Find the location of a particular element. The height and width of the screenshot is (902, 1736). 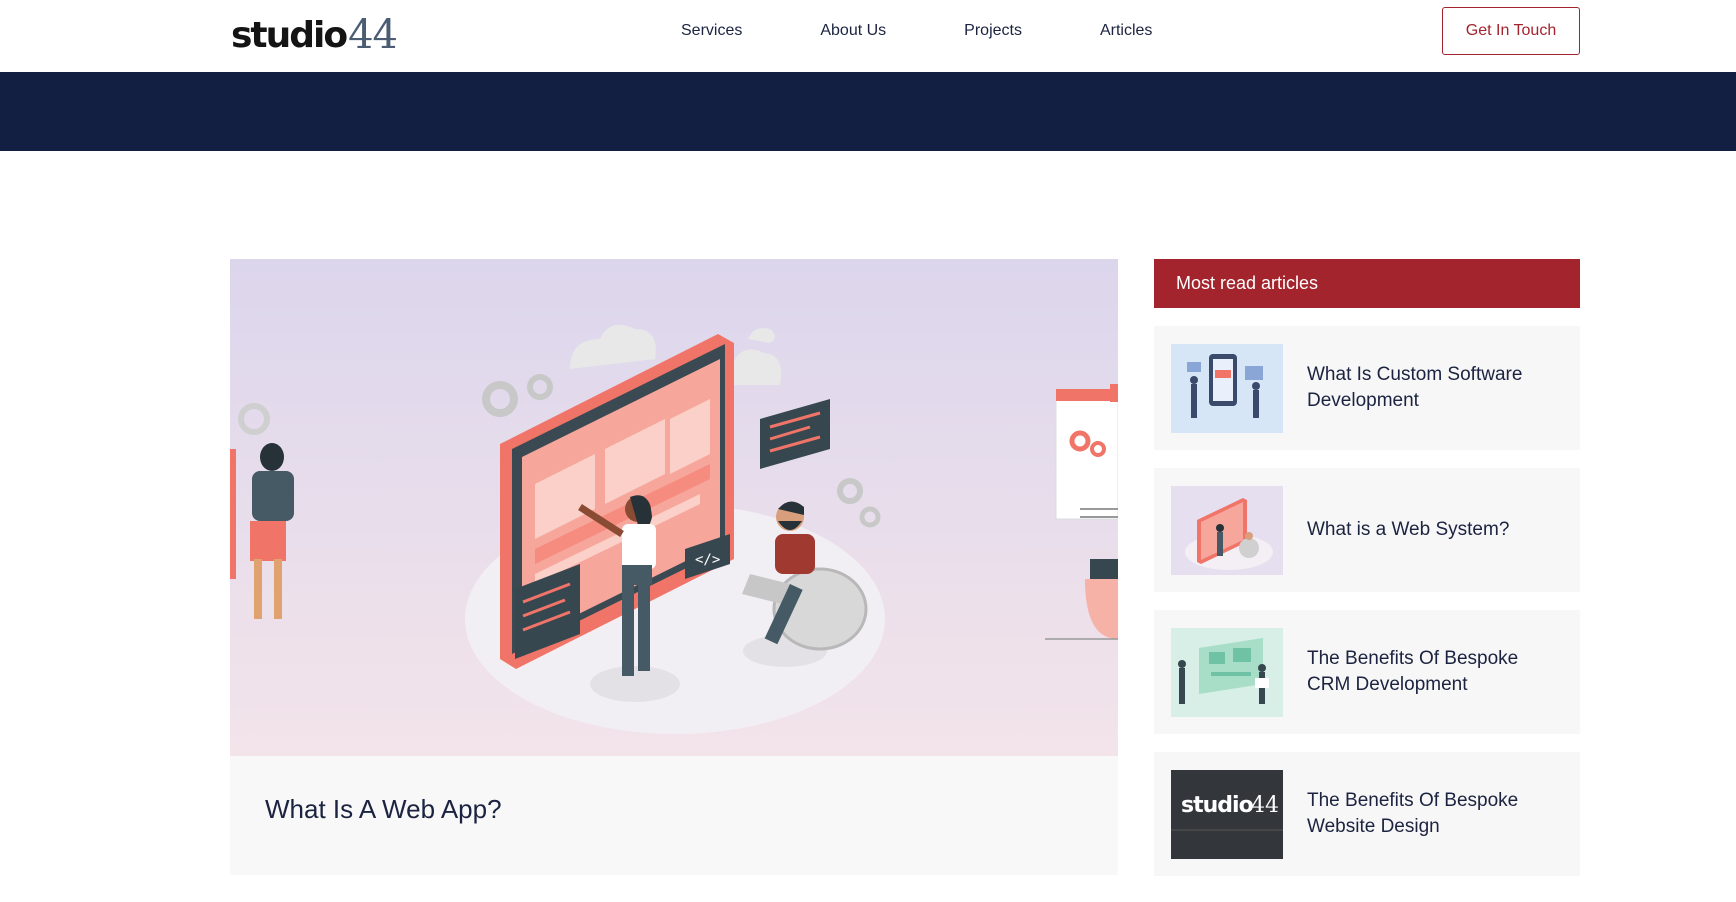

svg-text: 44 is located at coordinates (1265, 805).